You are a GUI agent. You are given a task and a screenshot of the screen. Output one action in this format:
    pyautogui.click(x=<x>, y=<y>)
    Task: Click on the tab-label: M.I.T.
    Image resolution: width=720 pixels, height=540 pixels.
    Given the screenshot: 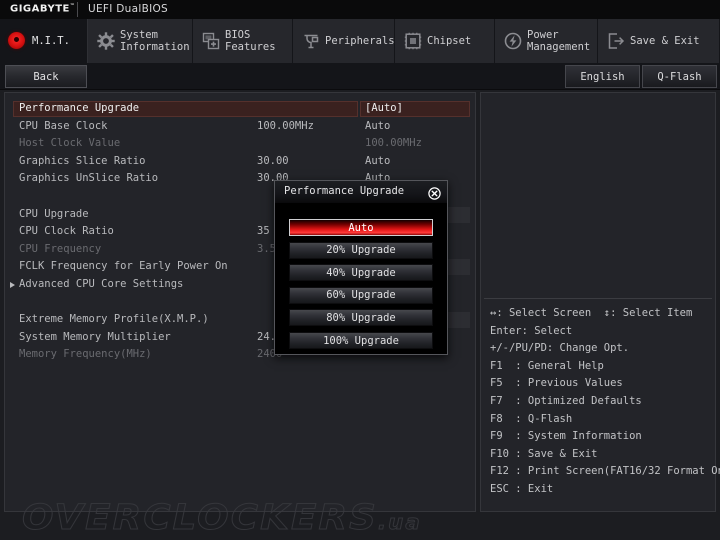 What is the action you would take?
    pyautogui.click(x=51, y=41)
    